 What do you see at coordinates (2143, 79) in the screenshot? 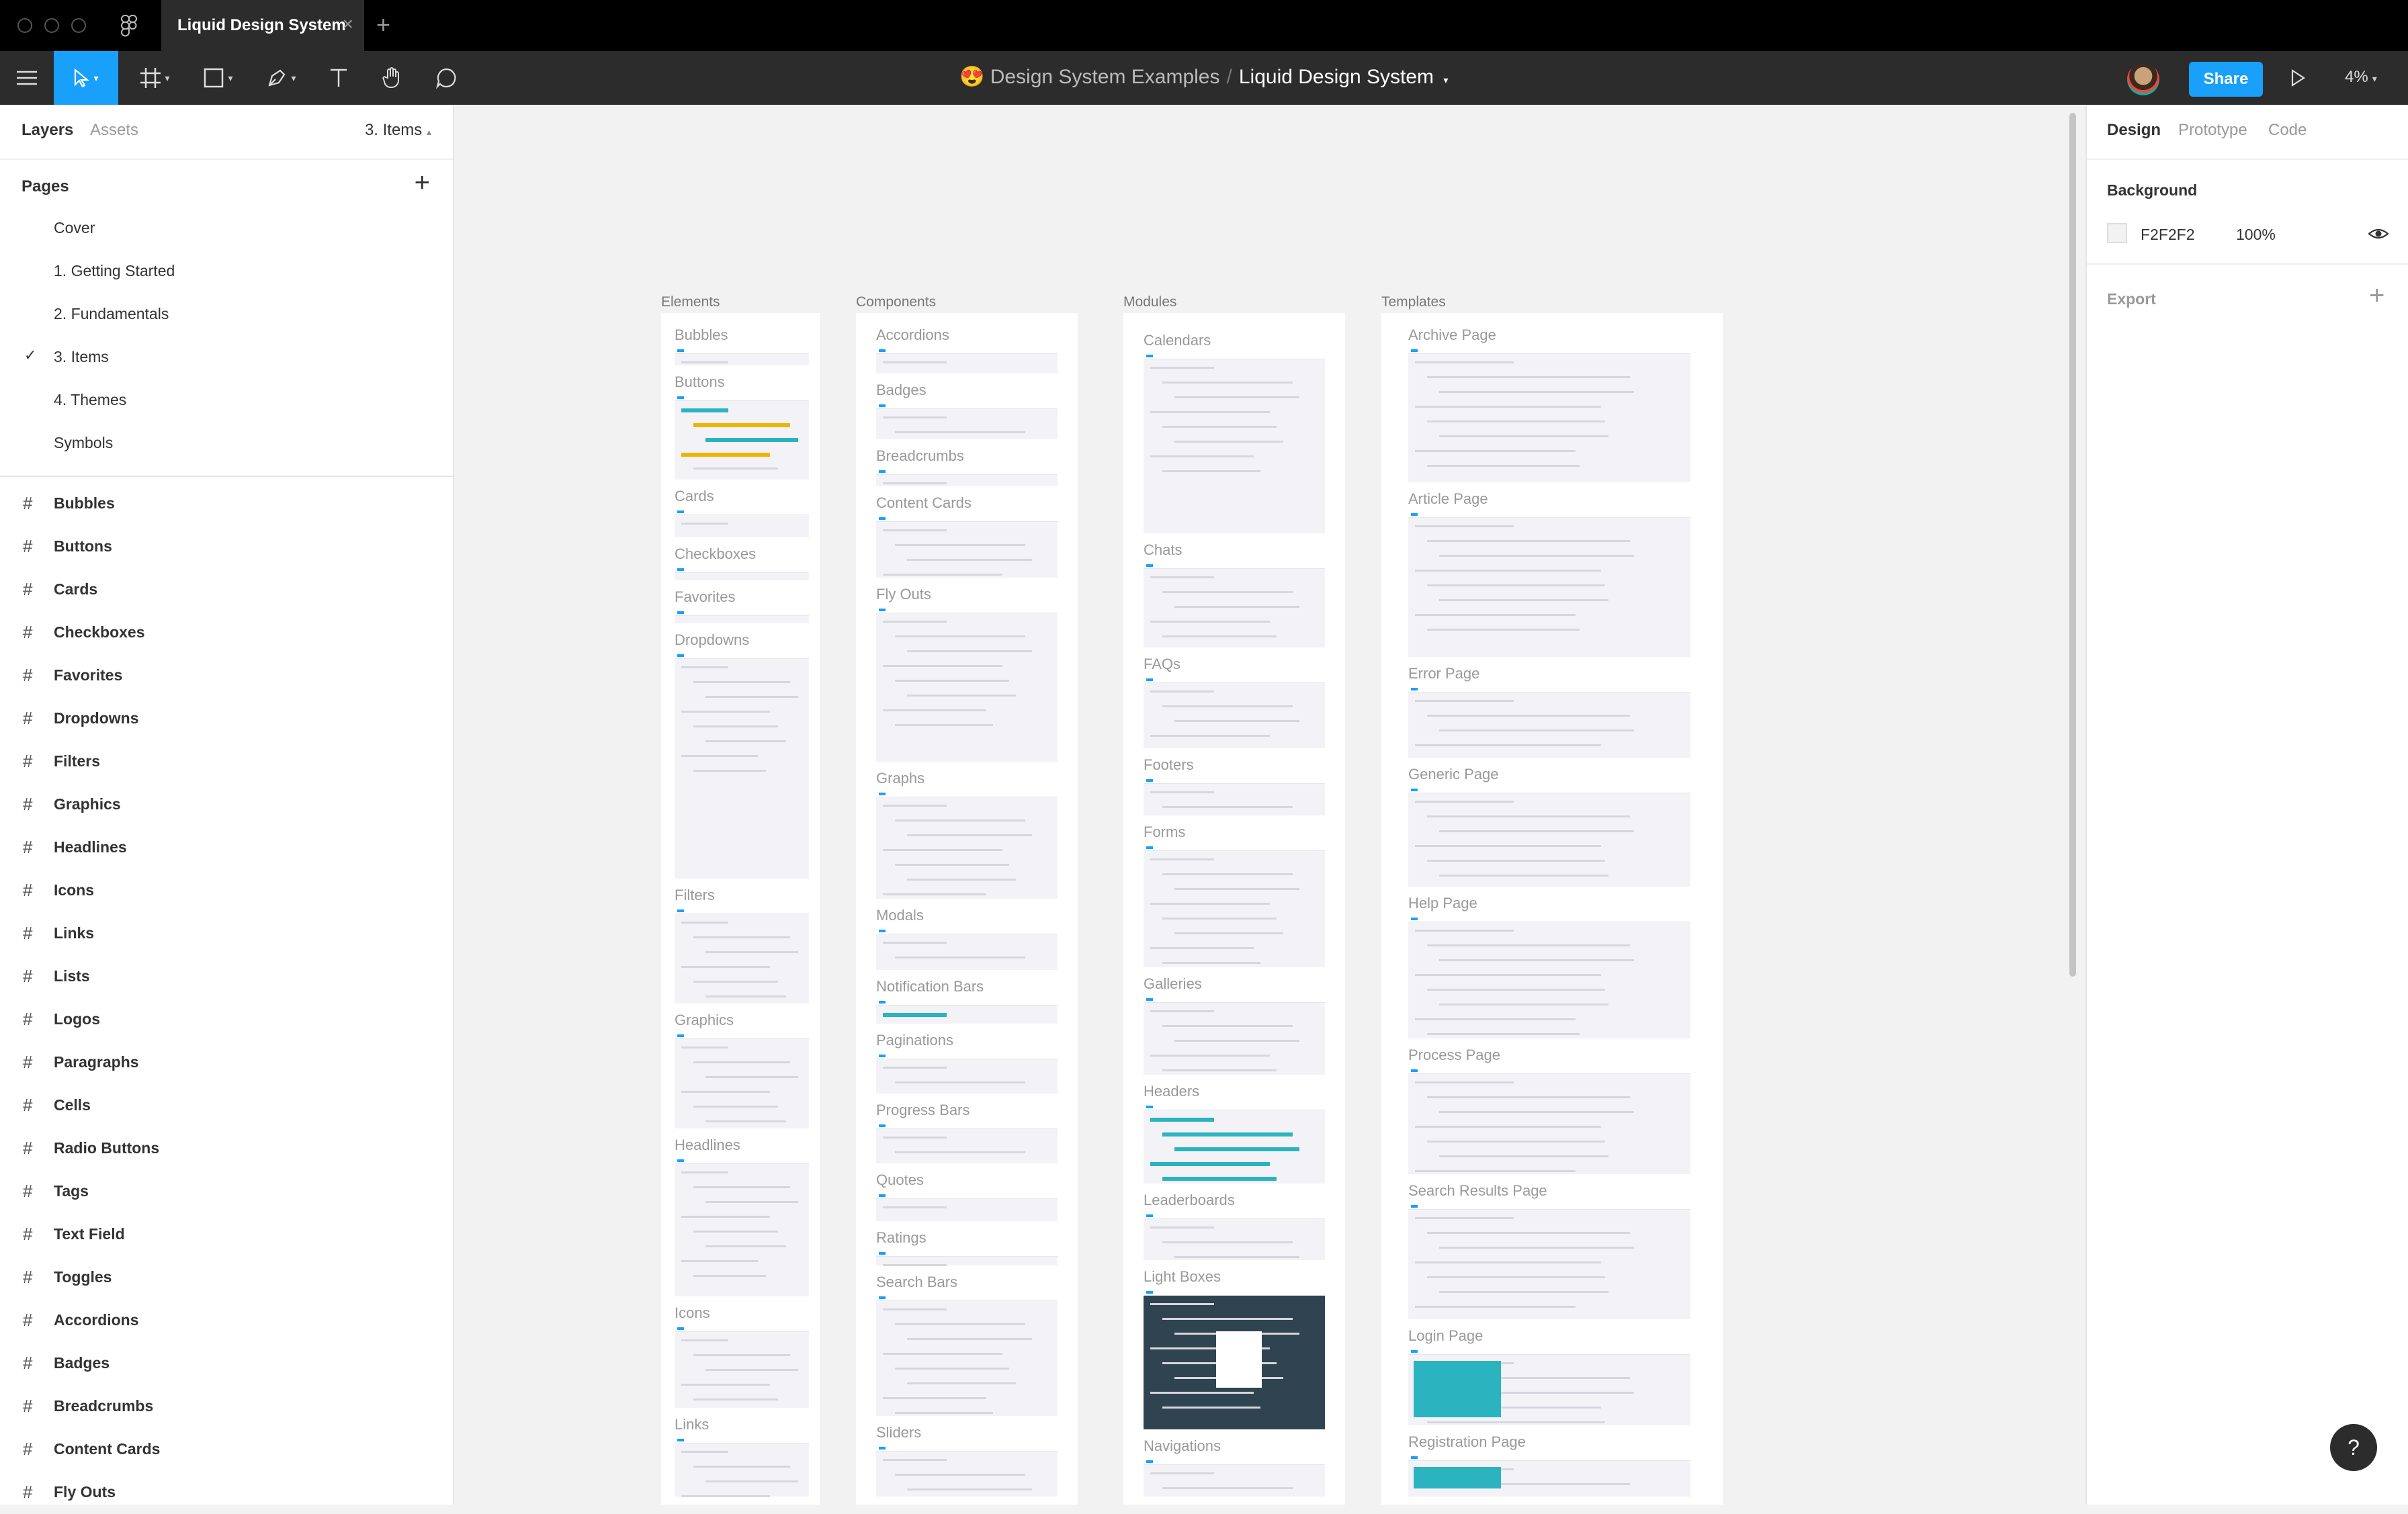
I see `avatar` at bounding box center [2143, 79].